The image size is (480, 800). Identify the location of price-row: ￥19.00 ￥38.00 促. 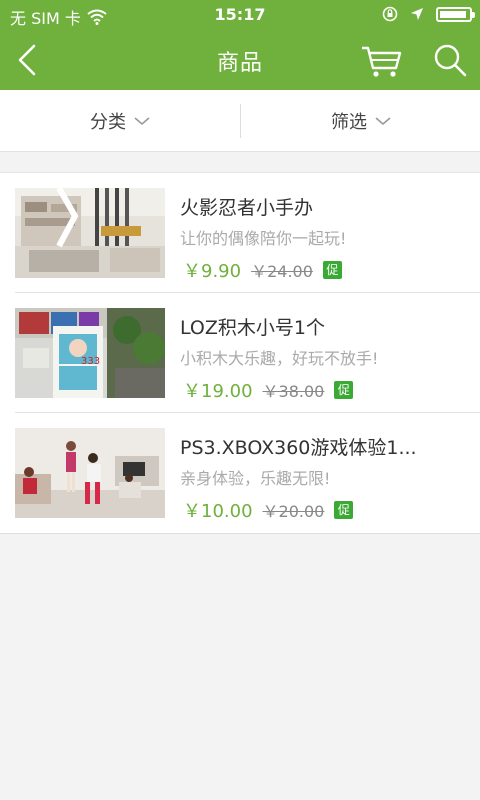
(268, 390).